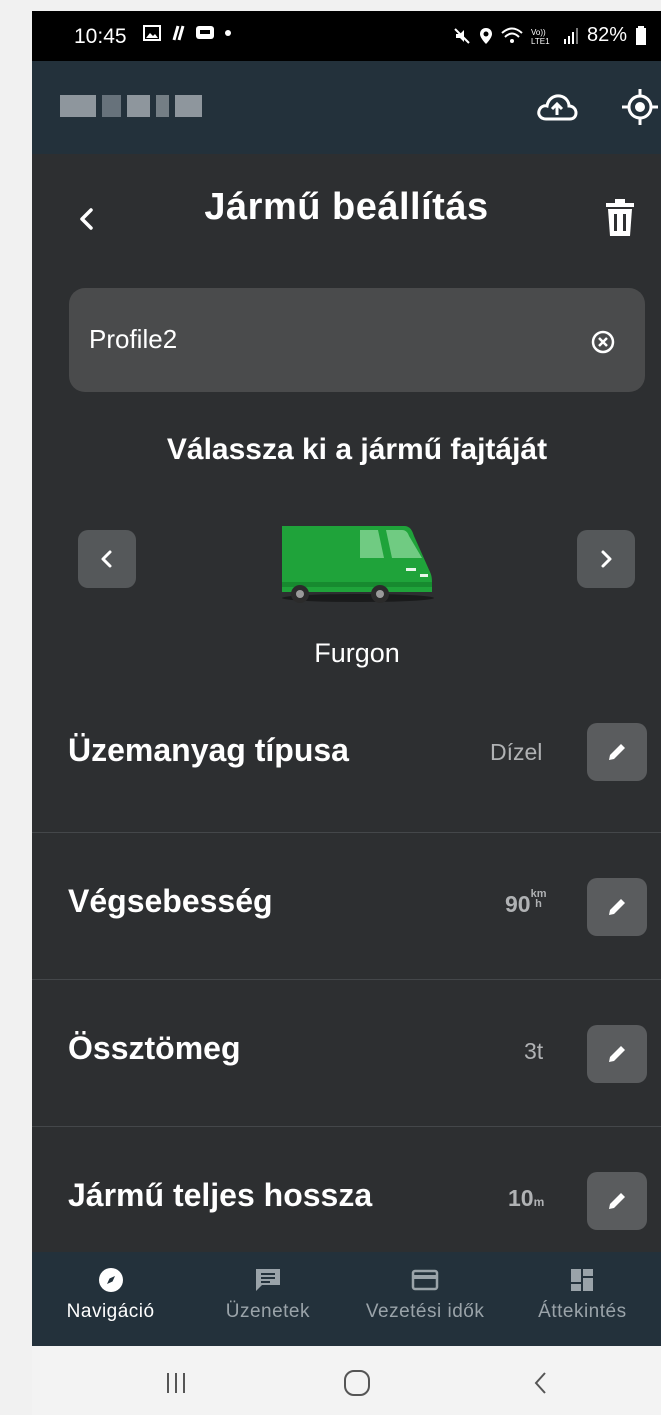 The image size is (661, 1415). Describe the element at coordinates (346, 107) in the screenshot. I see `app-bar` at that location.